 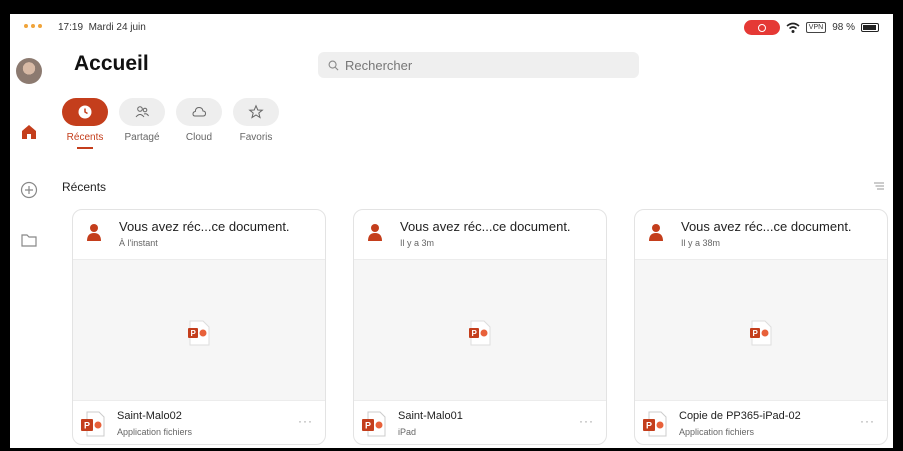 I want to click on multitasking-dots, so click(x=33, y=26).